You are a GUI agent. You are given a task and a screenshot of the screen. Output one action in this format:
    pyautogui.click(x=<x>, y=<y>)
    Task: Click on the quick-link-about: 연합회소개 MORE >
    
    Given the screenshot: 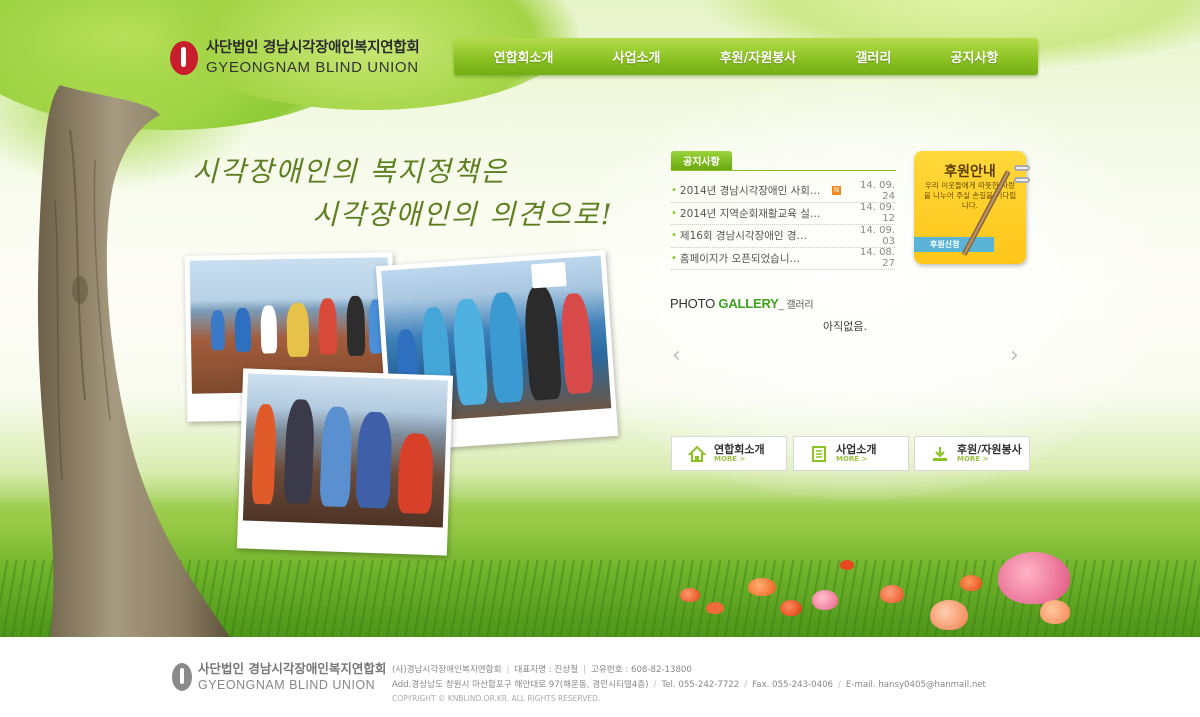 What is the action you would take?
    pyautogui.click(x=729, y=453)
    